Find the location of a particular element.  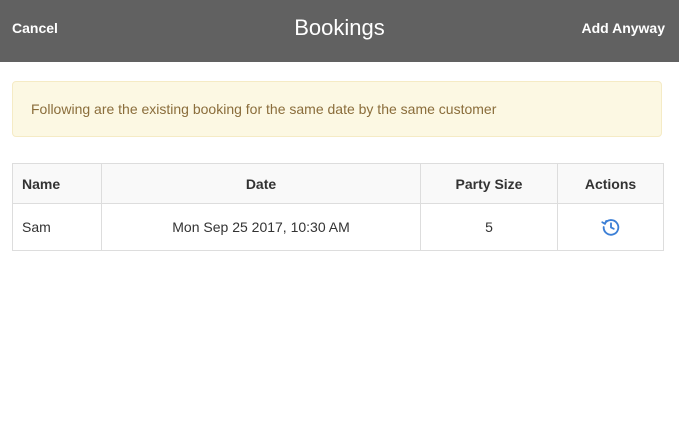

page-title: Bookings is located at coordinates (339, 27).